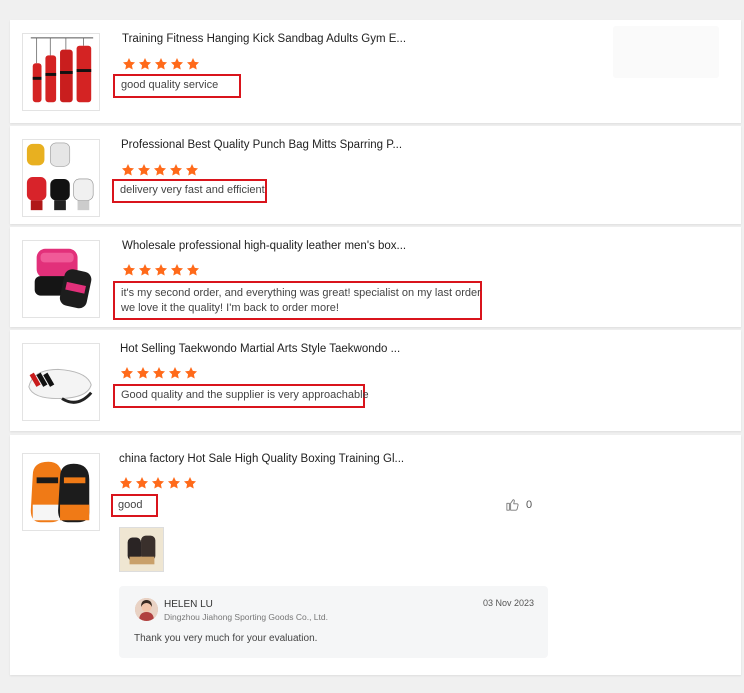 This screenshot has height=693, width=744. I want to click on customer-photo-gloves, so click(141, 549).